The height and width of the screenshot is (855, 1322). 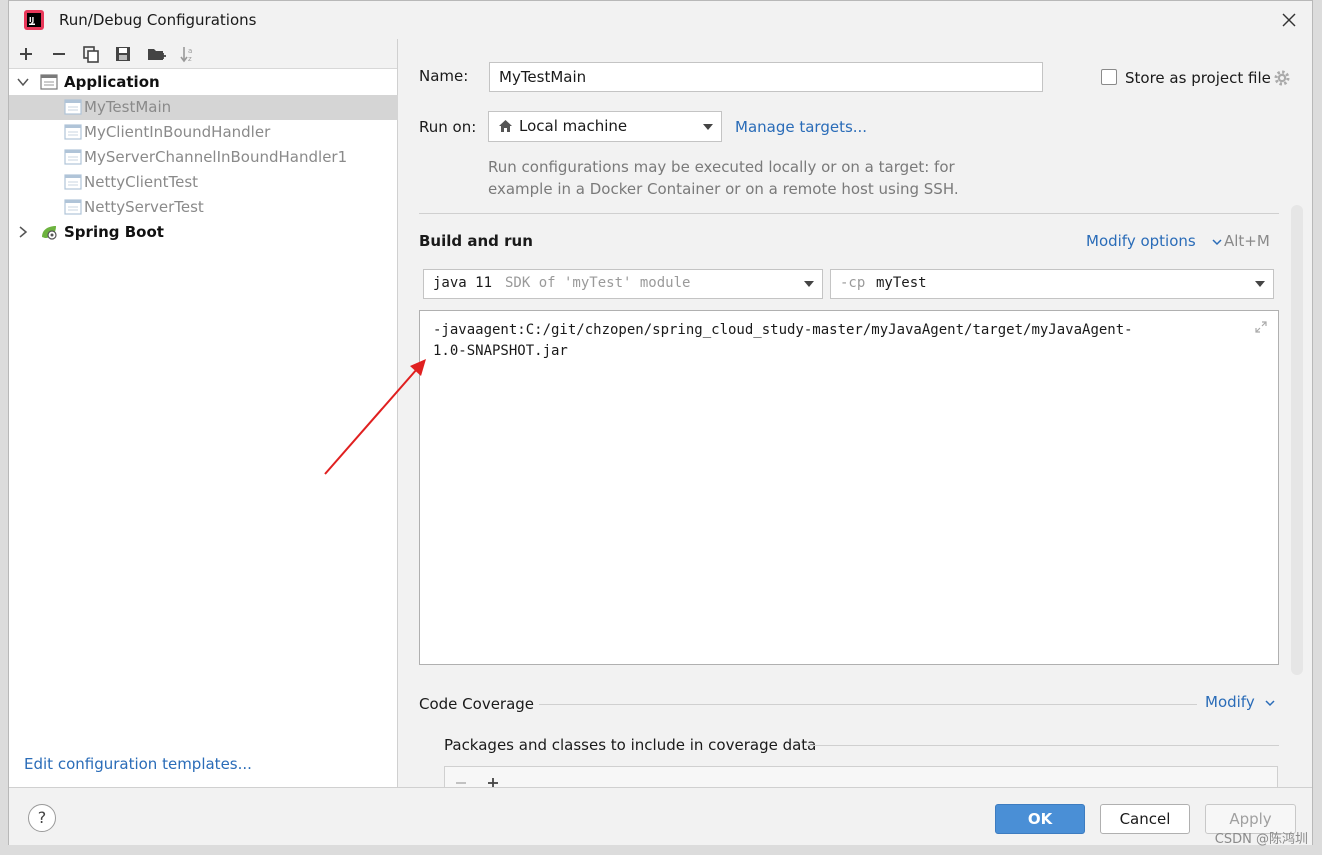 I want to click on run-on-select: Local machine, so click(x=605, y=126).